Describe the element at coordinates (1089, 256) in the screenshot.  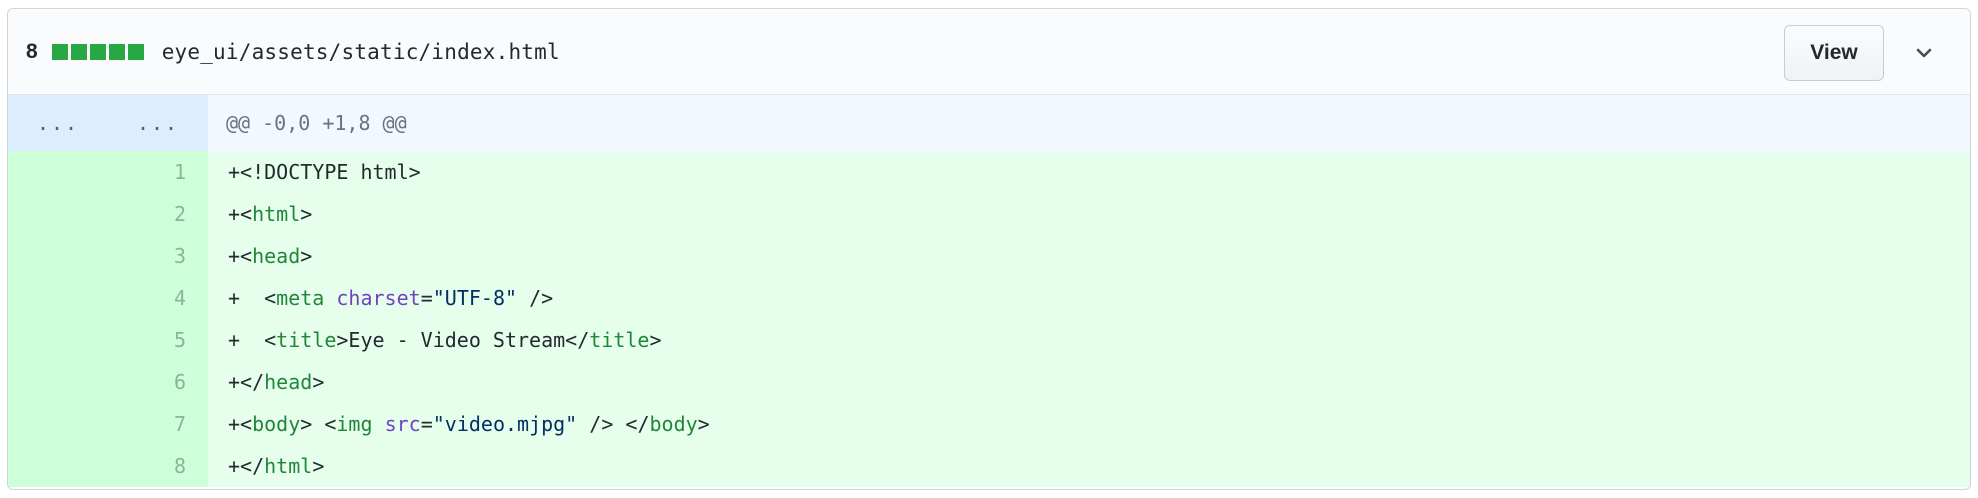
I see `code-line: + < head >` at that location.